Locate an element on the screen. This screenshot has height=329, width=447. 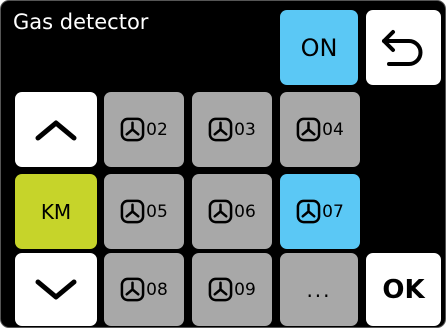
device-label: 03 is located at coordinates (245, 129).